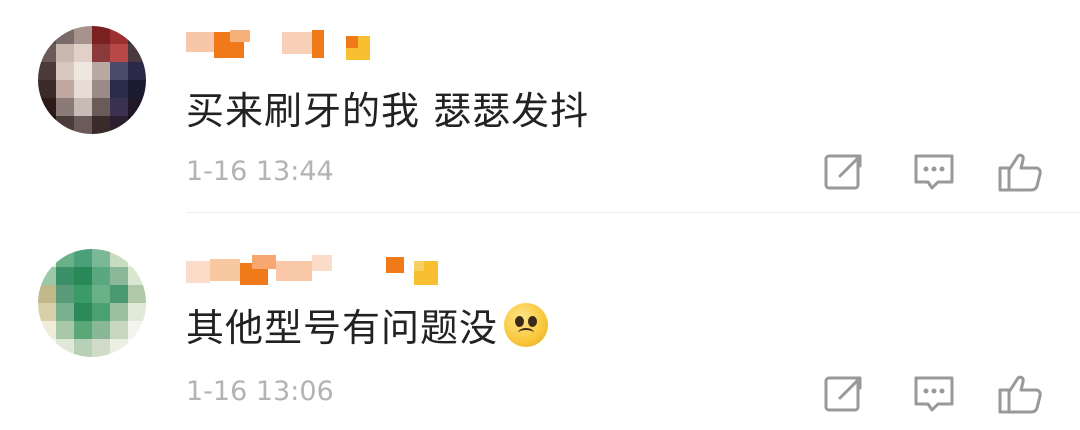 This screenshot has width=1080, height=430. Describe the element at coordinates (388, 111) in the screenshot. I see `comment-text-content: 买来刷牙的我 瑟瑟发抖` at that location.